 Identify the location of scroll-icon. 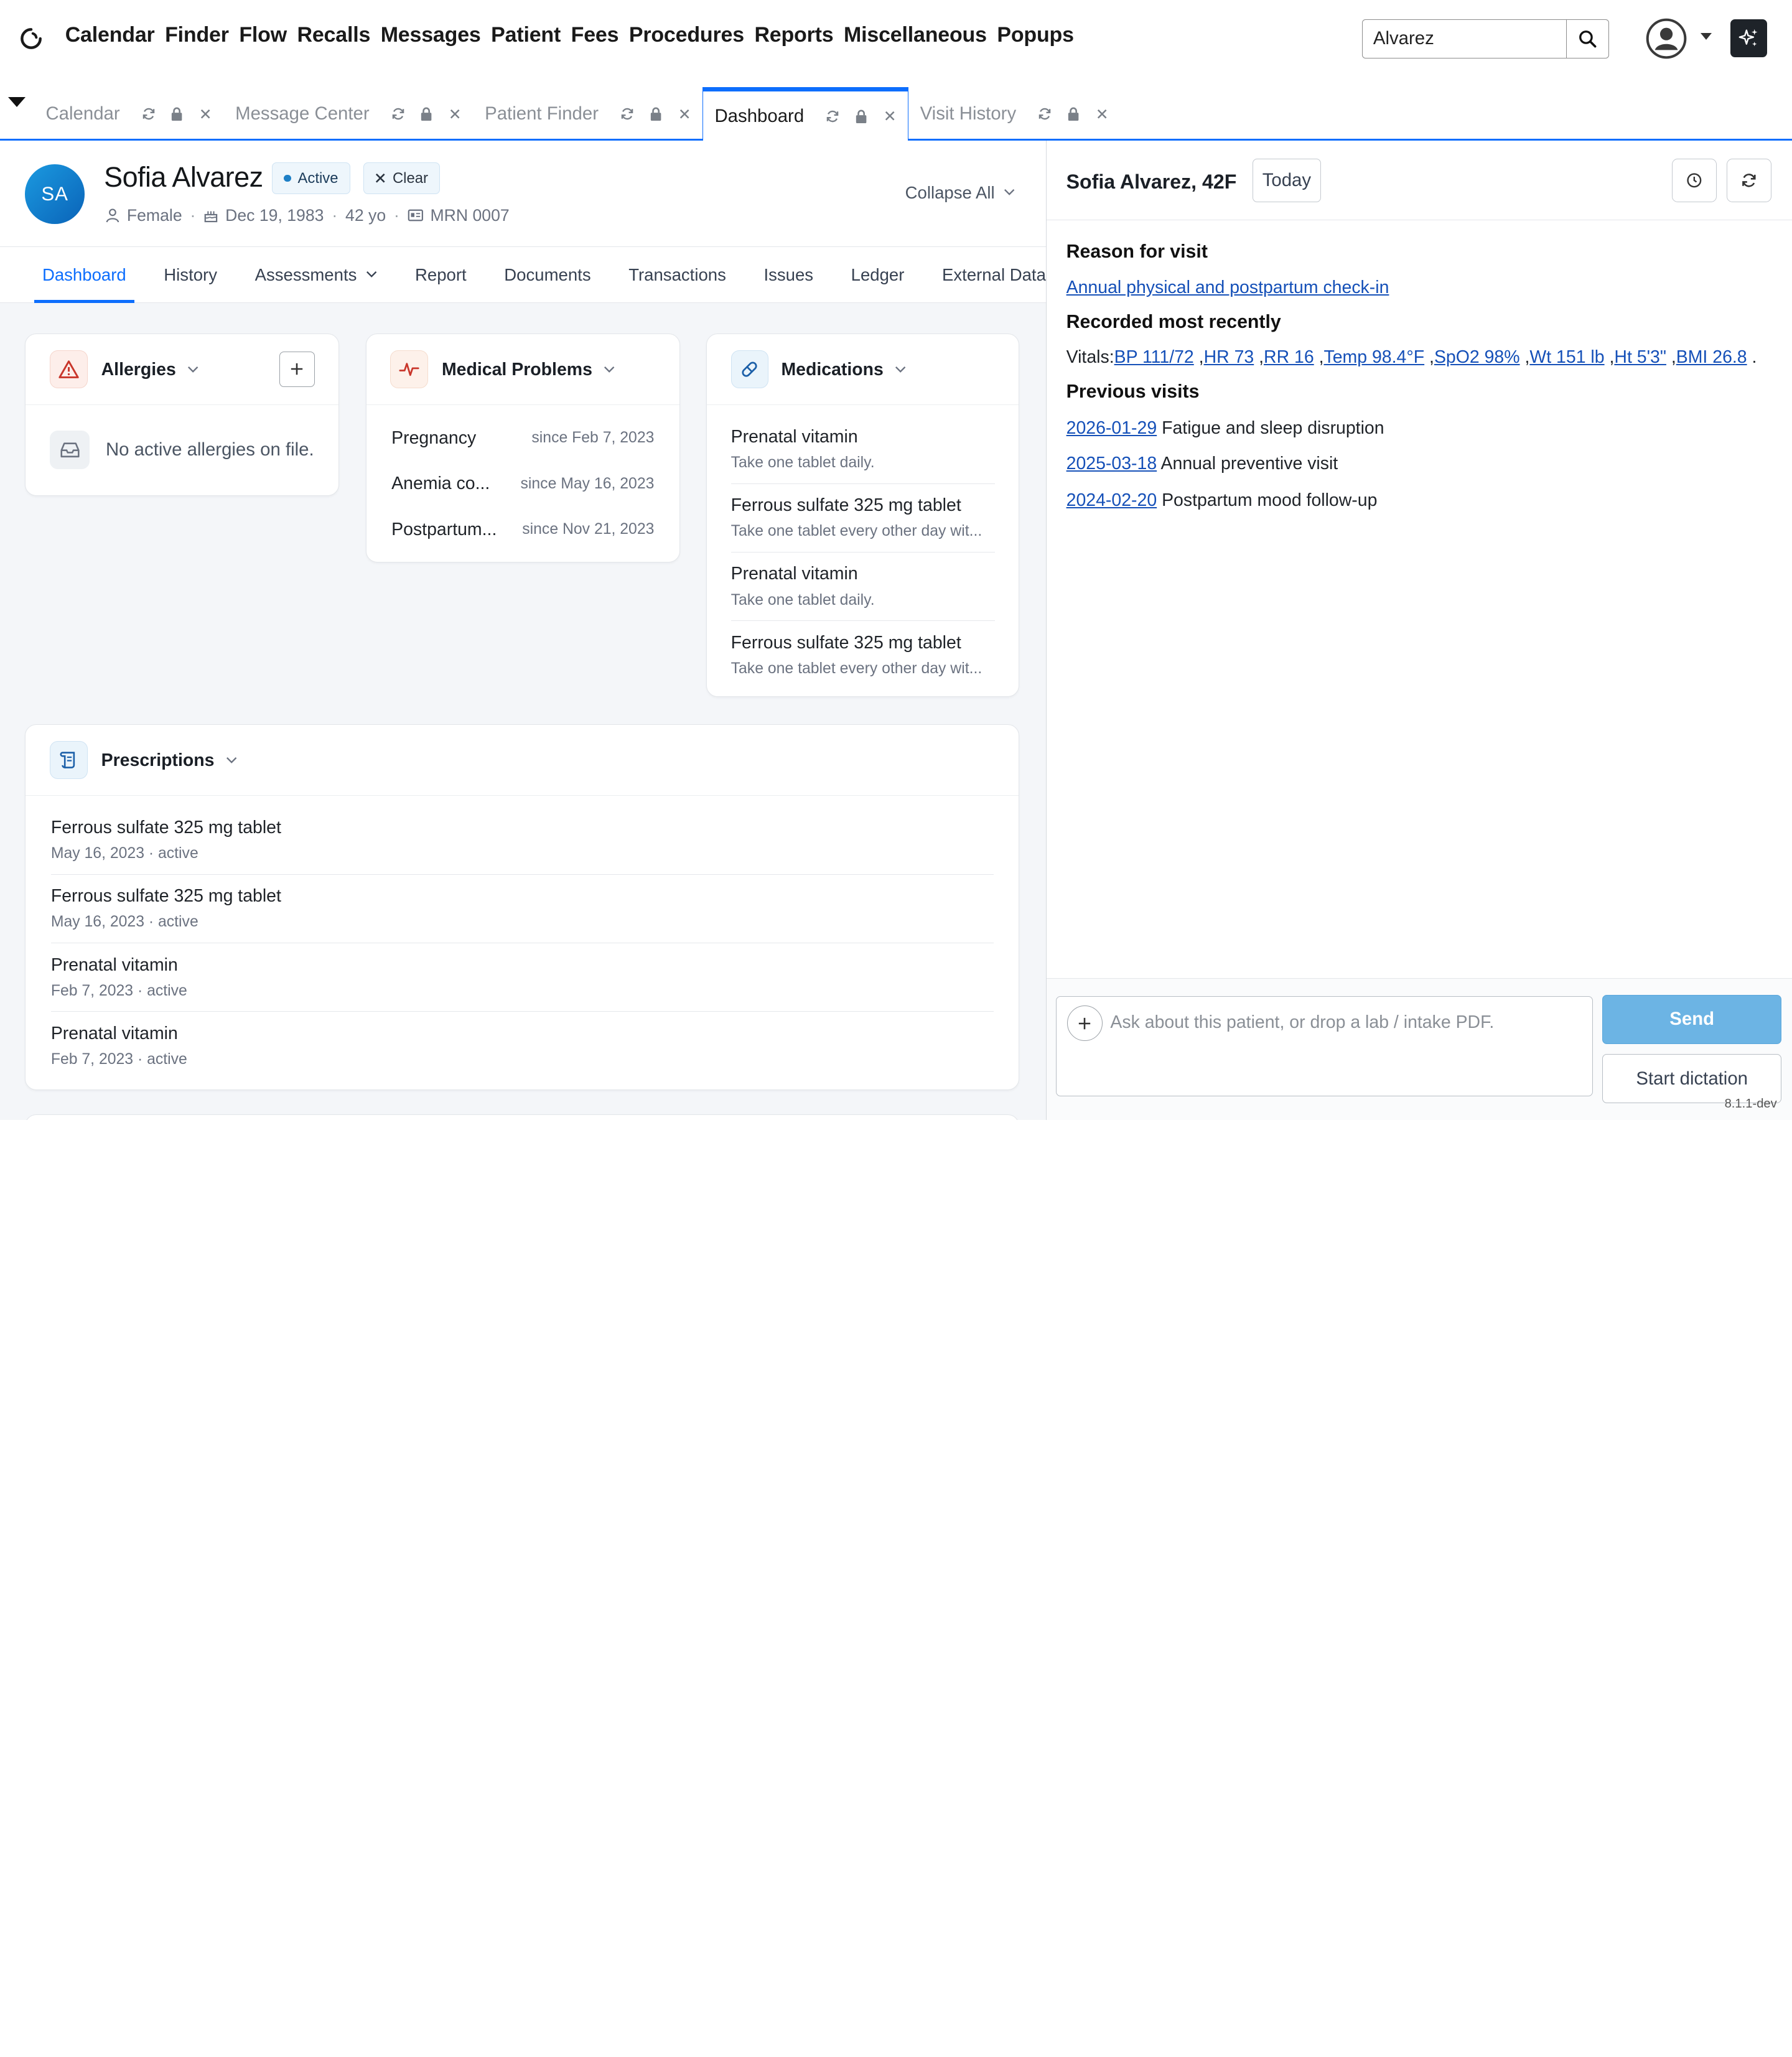
(68, 760).